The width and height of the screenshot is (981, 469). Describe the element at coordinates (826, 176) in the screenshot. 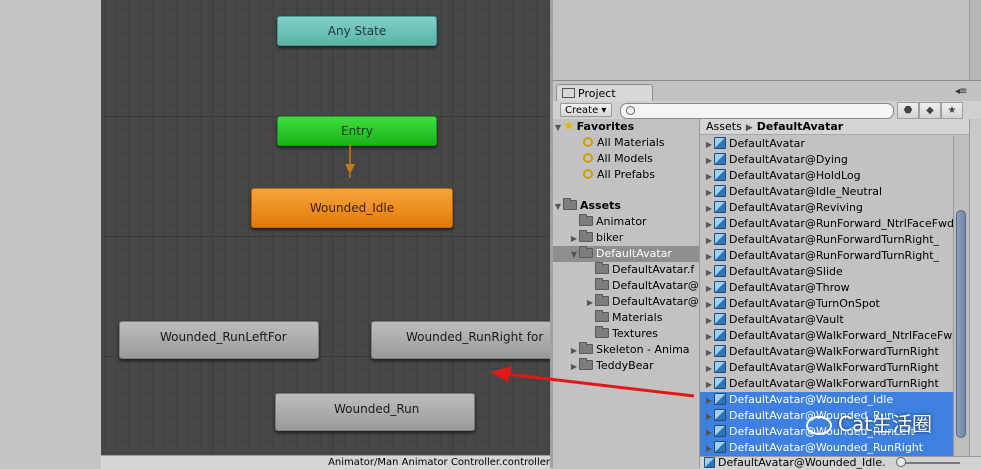

I see `asset-row: ▶ DefaultAvatar@HoldLog` at that location.